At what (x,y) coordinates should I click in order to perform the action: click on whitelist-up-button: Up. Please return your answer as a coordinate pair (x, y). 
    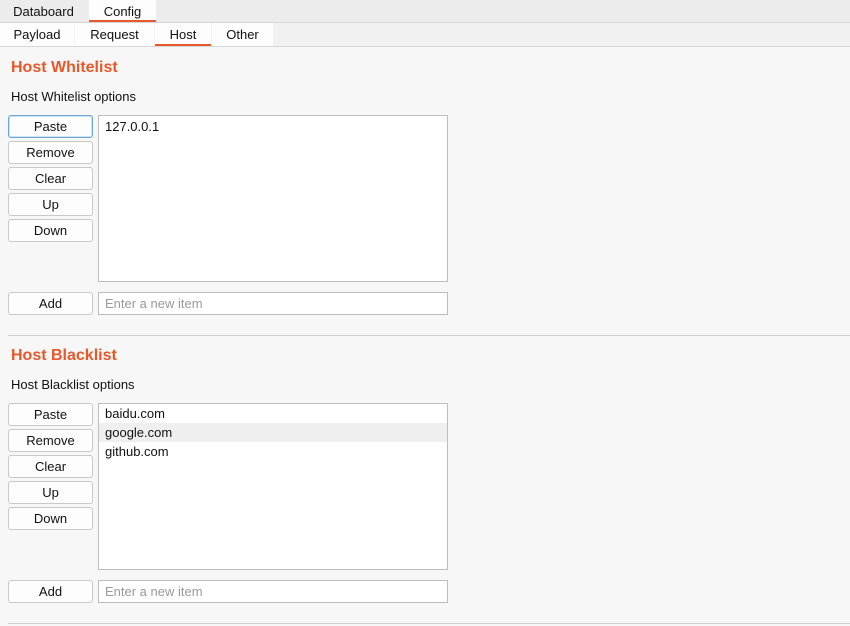
    Looking at the image, I should click on (50, 204).